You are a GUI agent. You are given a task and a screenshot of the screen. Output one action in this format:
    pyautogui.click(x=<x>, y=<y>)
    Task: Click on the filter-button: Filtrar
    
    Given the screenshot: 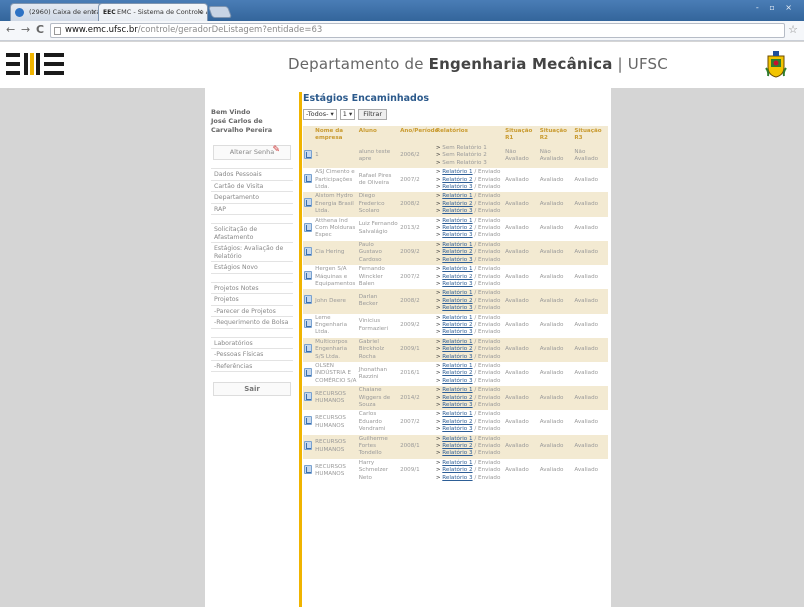 What is the action you would take?
    pyautogui.click(x=372, y=114)
    